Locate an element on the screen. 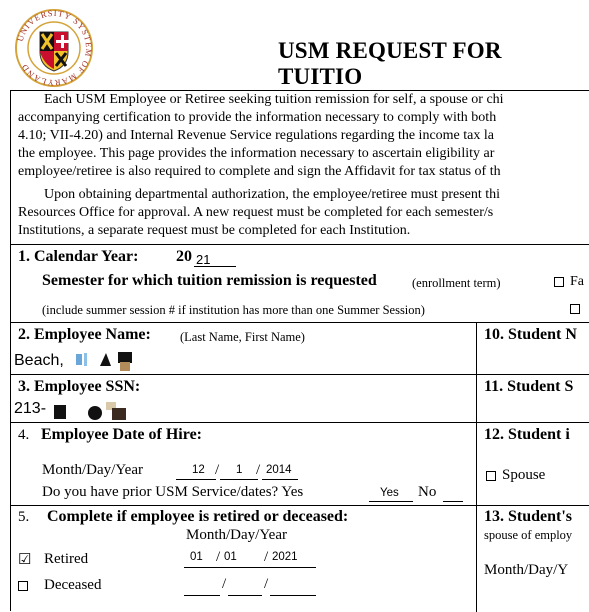  option-fall-checkbox is located at coordinates (559, 281).